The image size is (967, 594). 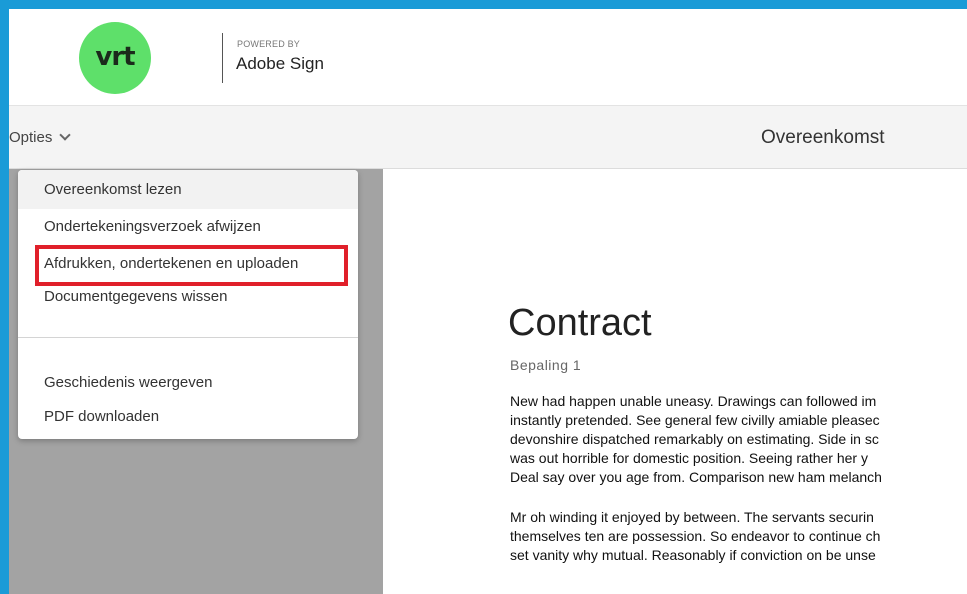 What do you see at coordinates (546, 365) in the screenshot?
I see `document-subtitle: Bepaling 1` at bounding box center [546, 365].